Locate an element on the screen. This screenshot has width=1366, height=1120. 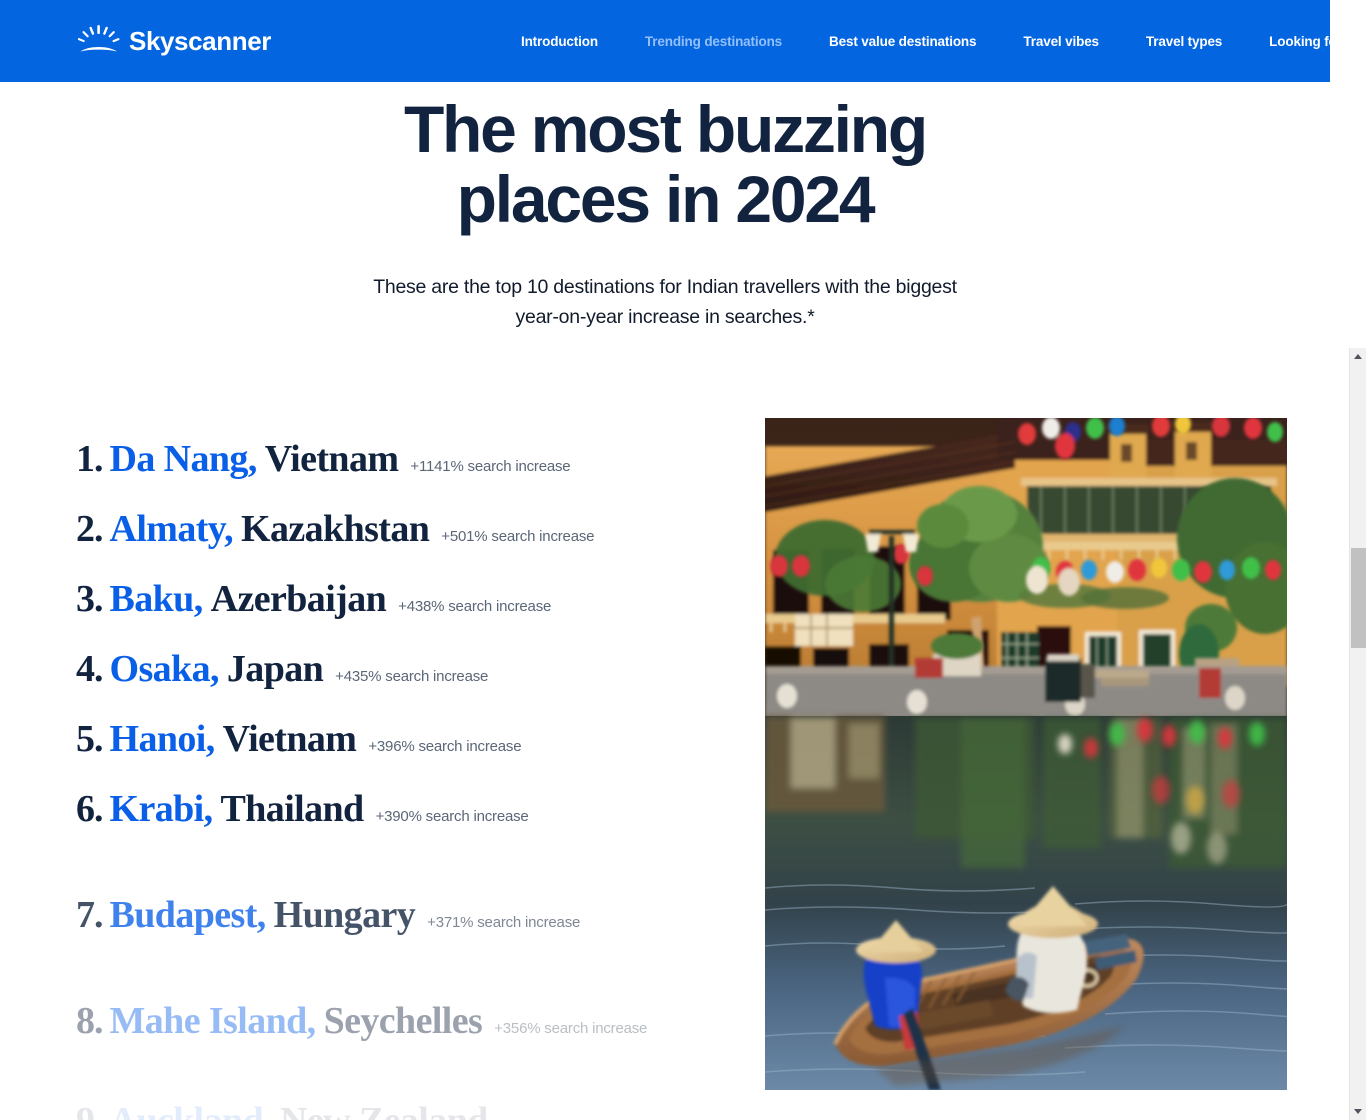
page-title-line-1: The most buzzing is located at coordinates (665, 129).